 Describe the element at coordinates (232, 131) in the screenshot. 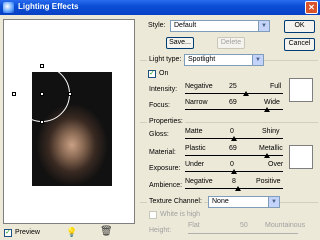

I see `gloss-value: 0` at that location.